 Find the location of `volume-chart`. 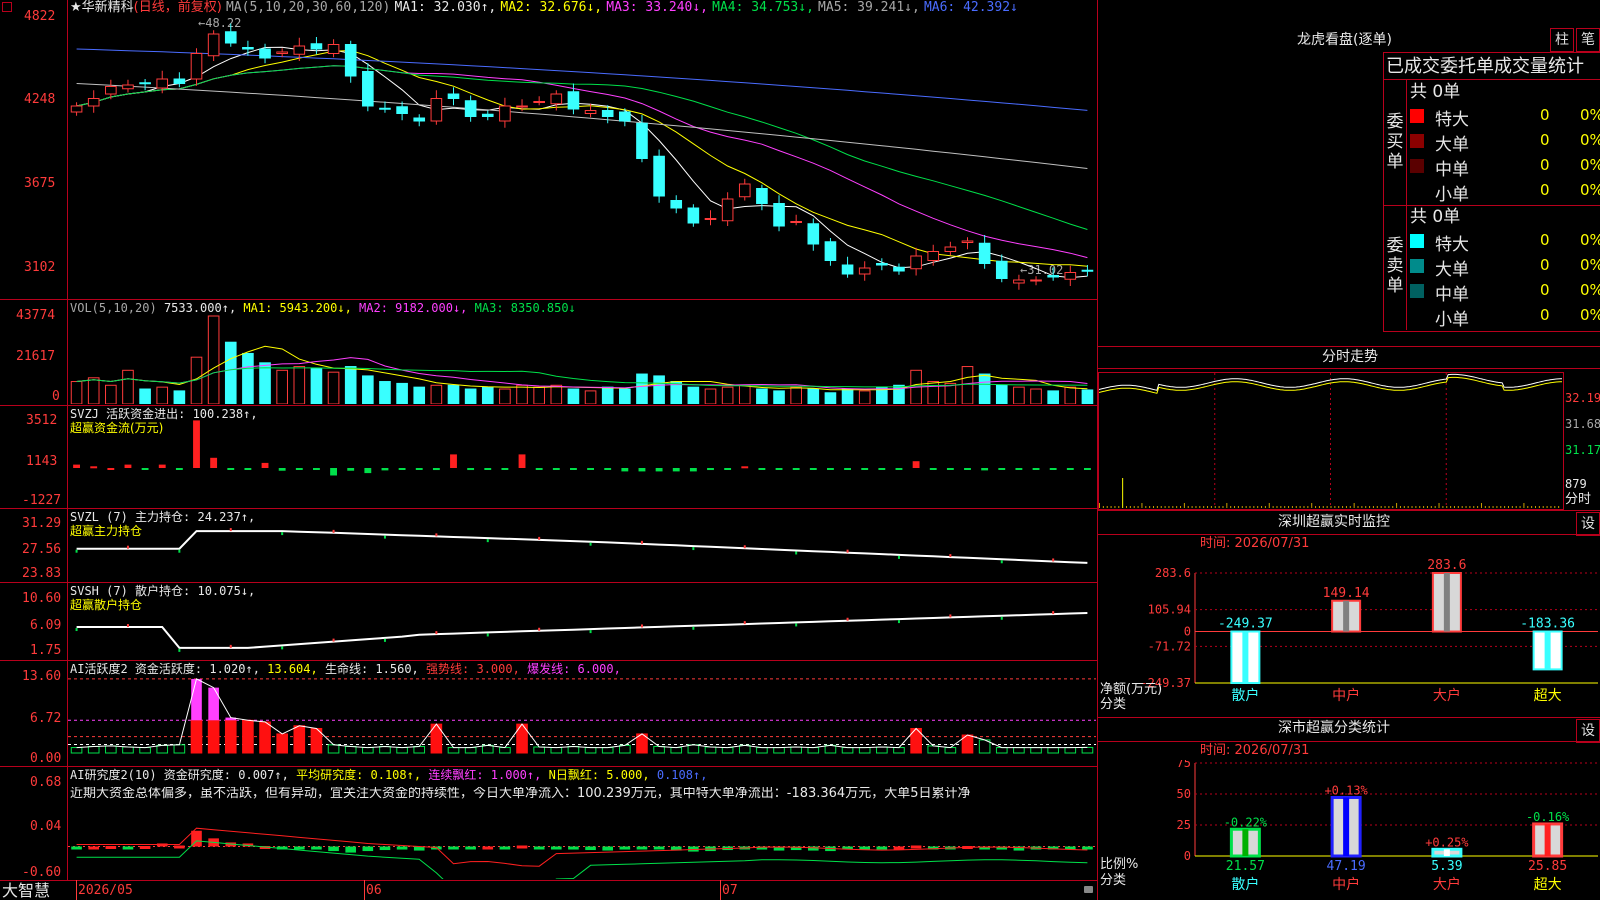

volume-chart is located at coordinates (582, 358).